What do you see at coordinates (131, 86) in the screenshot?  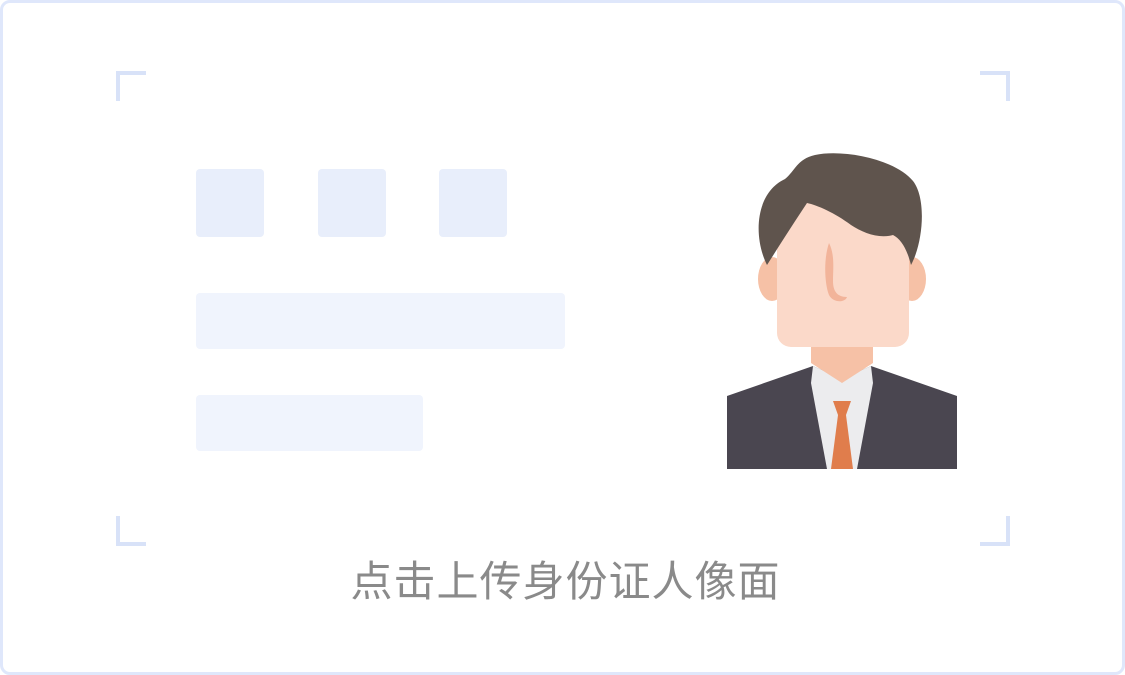 I see `frame-corner-top-left` at bounding box center [131, 86].